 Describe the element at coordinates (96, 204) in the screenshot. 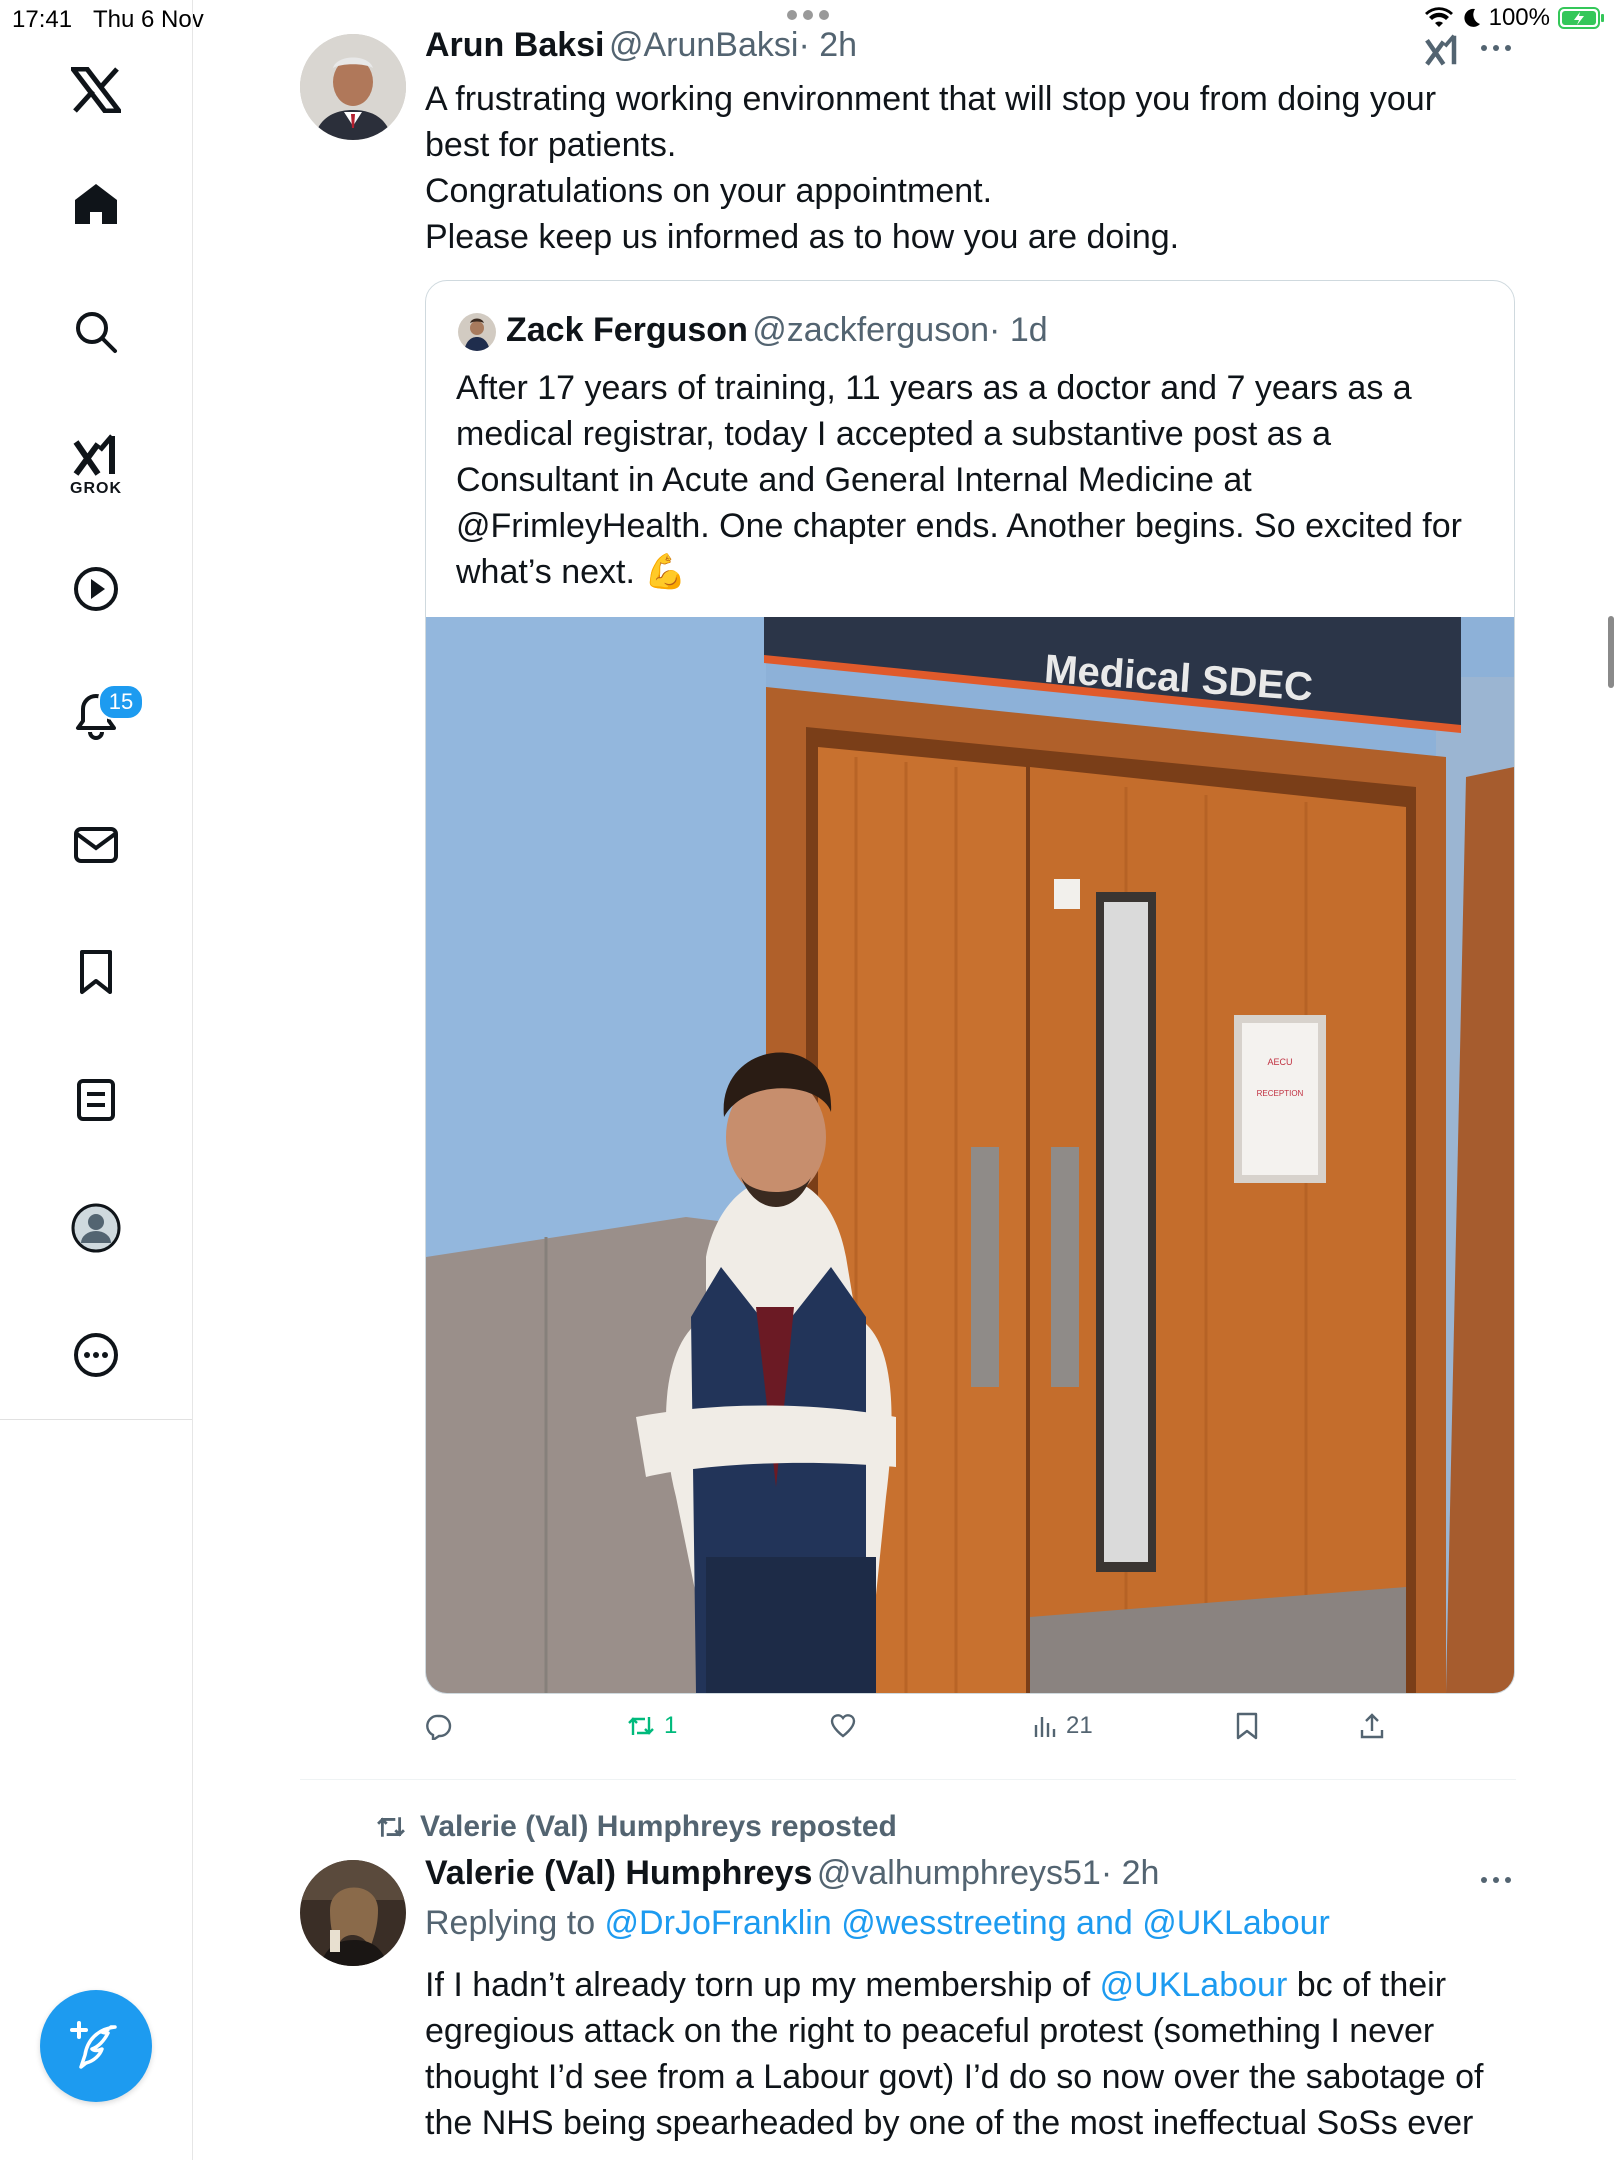

I see `home-icon` at that location.